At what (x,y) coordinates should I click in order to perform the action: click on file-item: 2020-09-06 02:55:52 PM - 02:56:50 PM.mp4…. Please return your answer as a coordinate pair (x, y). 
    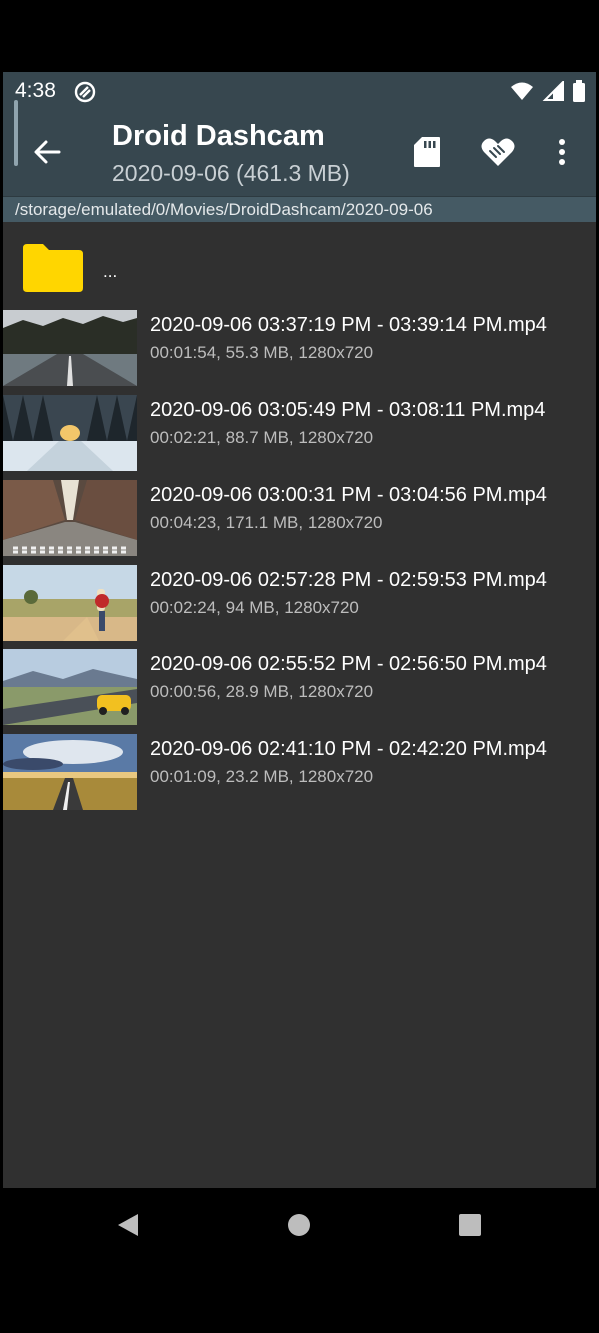
    Looking at the image, I should click on (299, 689).